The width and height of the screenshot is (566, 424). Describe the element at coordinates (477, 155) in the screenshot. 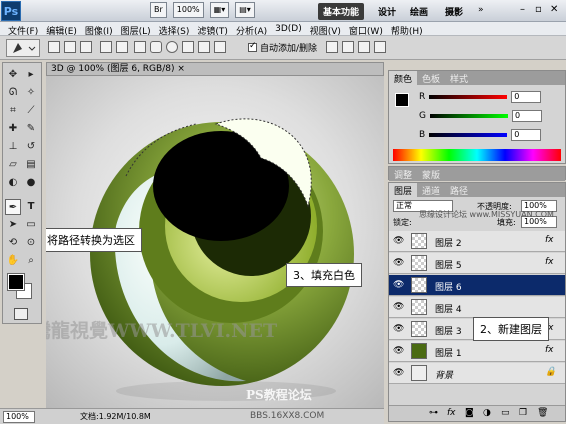

I see `color-spectrum` at that location.